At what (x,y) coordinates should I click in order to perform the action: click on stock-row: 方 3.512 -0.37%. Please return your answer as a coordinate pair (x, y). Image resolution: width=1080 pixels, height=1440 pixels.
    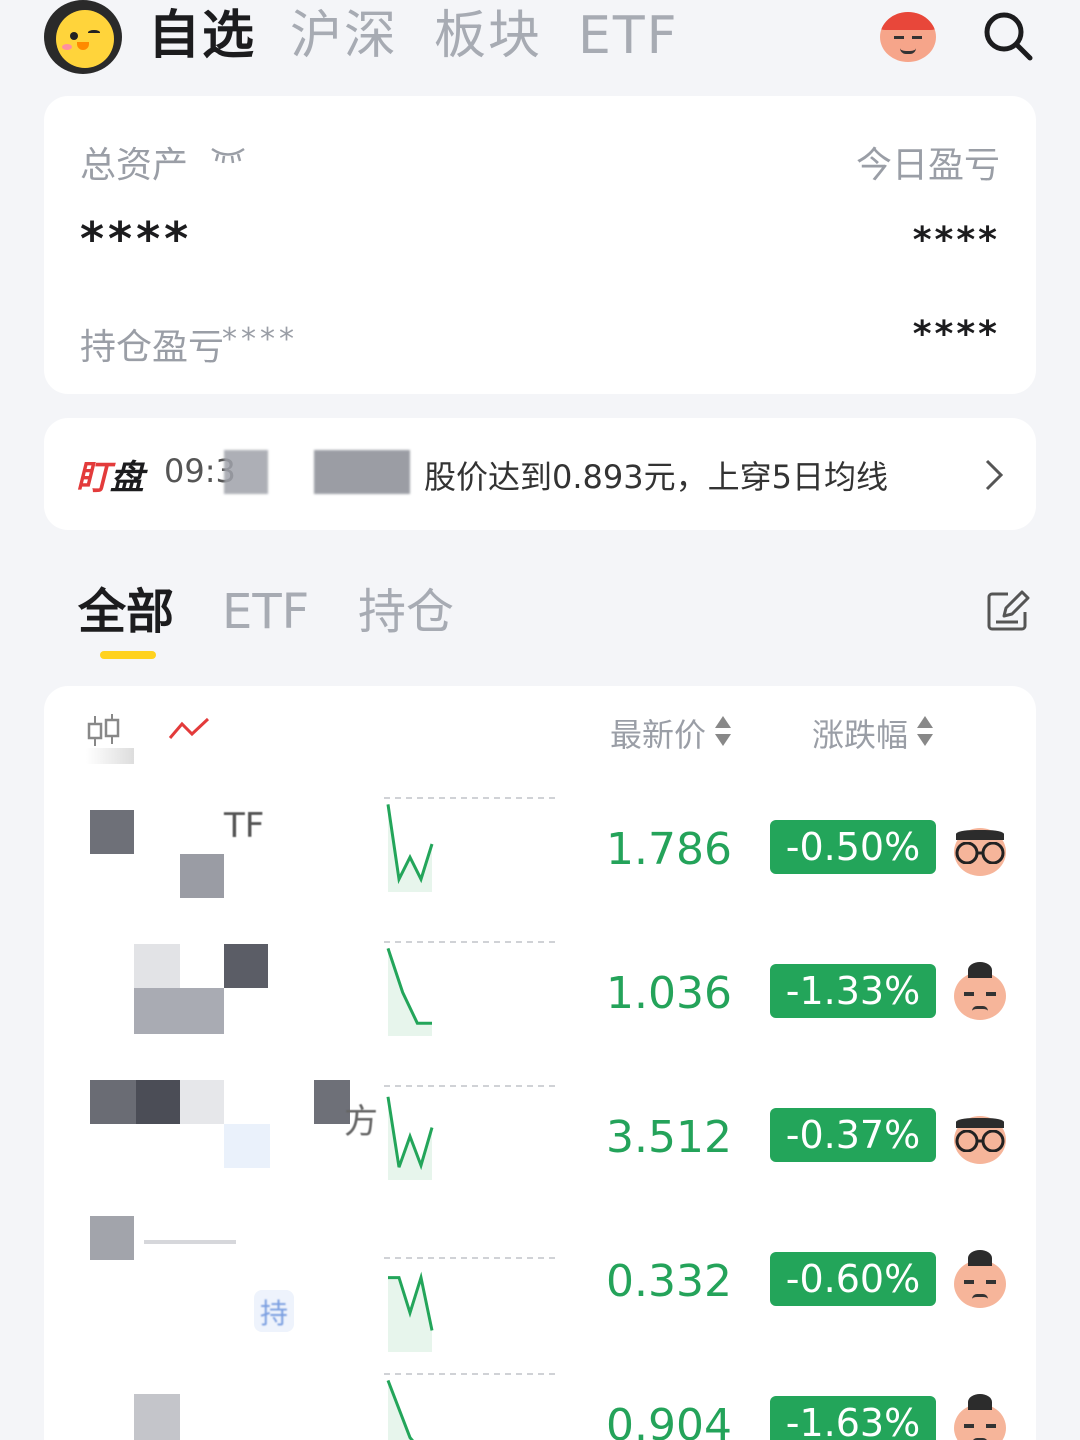
    Looking at the image, I should click on (540, 1144).